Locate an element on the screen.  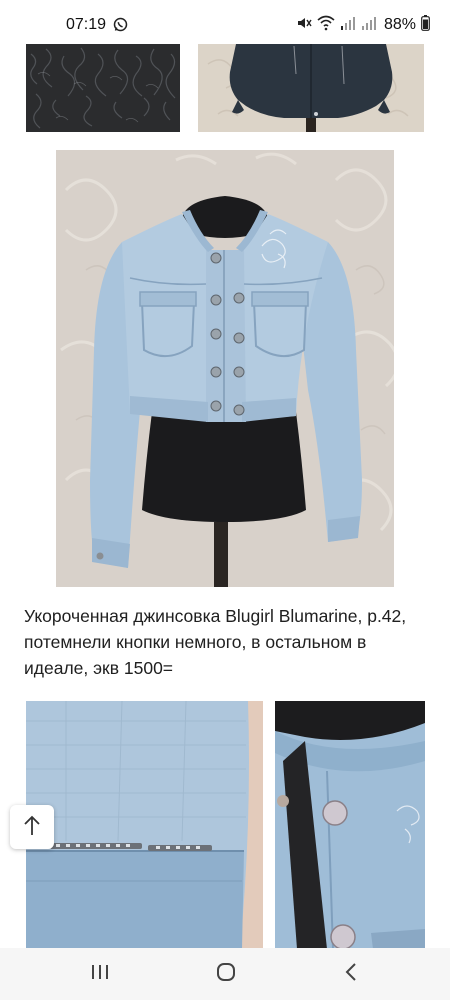
photo-sleeve-detail is located at coordinates (144, 825).